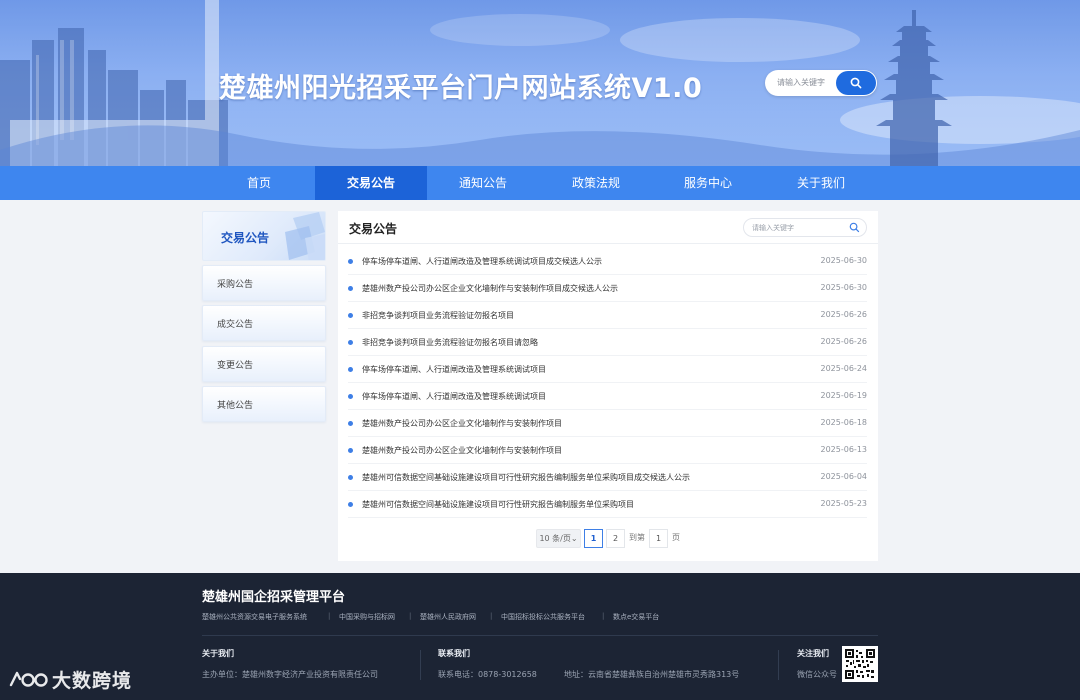 This screenshot has height=700, width=1080. What do you see at coordinates (844, 395) in the screenshot?
I see `notice-date: 2025-06-19` at bounding box center [844, 395].